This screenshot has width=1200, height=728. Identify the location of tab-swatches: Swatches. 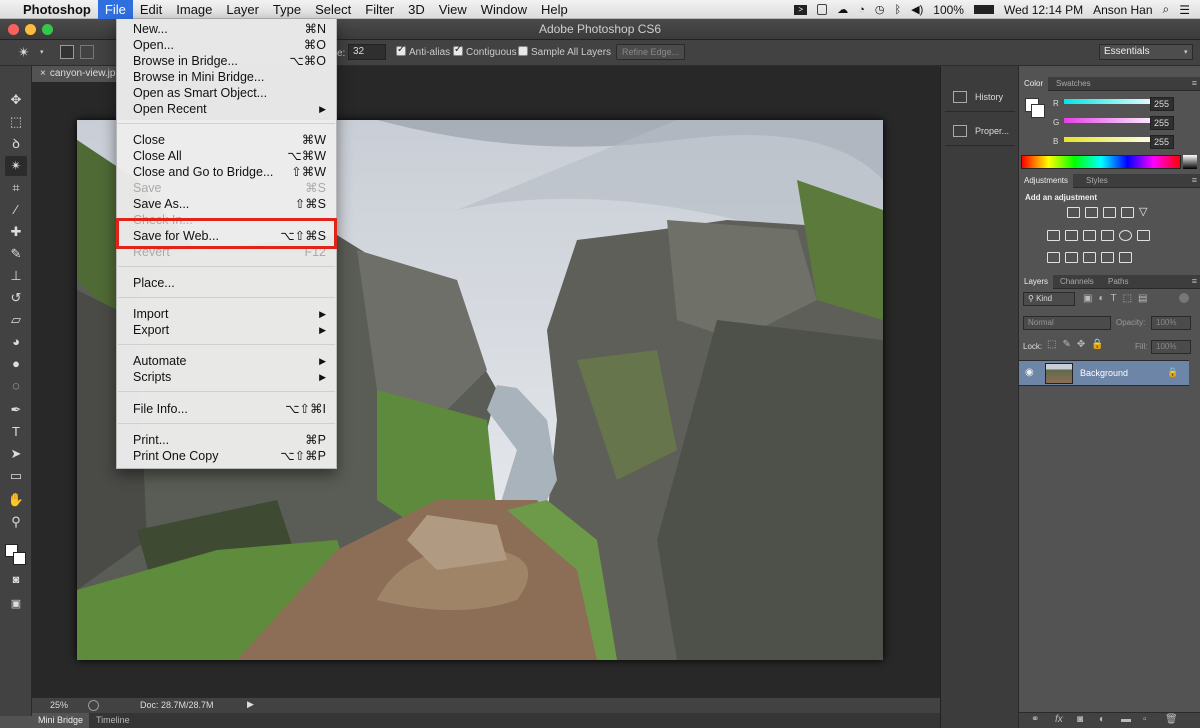
(1073, 84).